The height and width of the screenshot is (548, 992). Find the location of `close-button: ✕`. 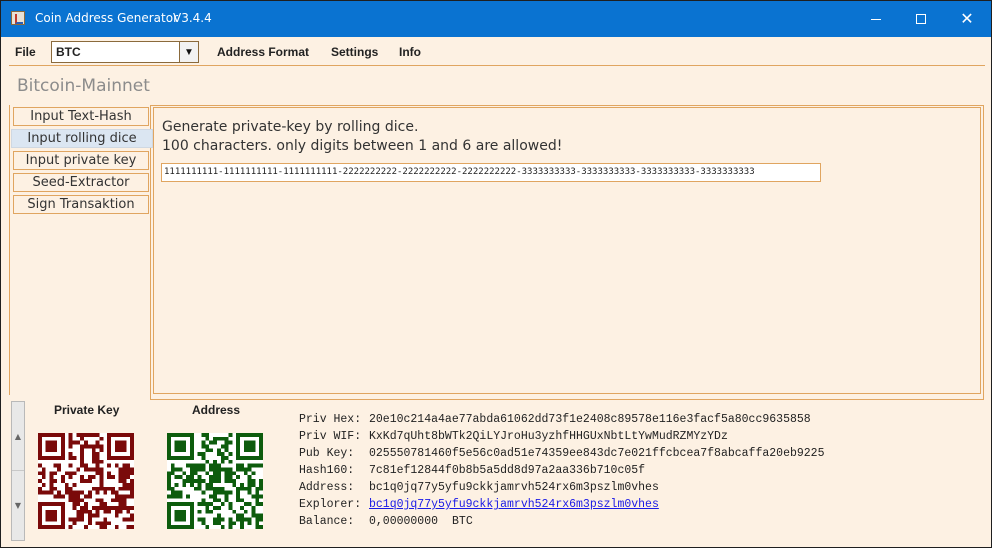

close-button: ✕ is located at coordinates (967, 19).